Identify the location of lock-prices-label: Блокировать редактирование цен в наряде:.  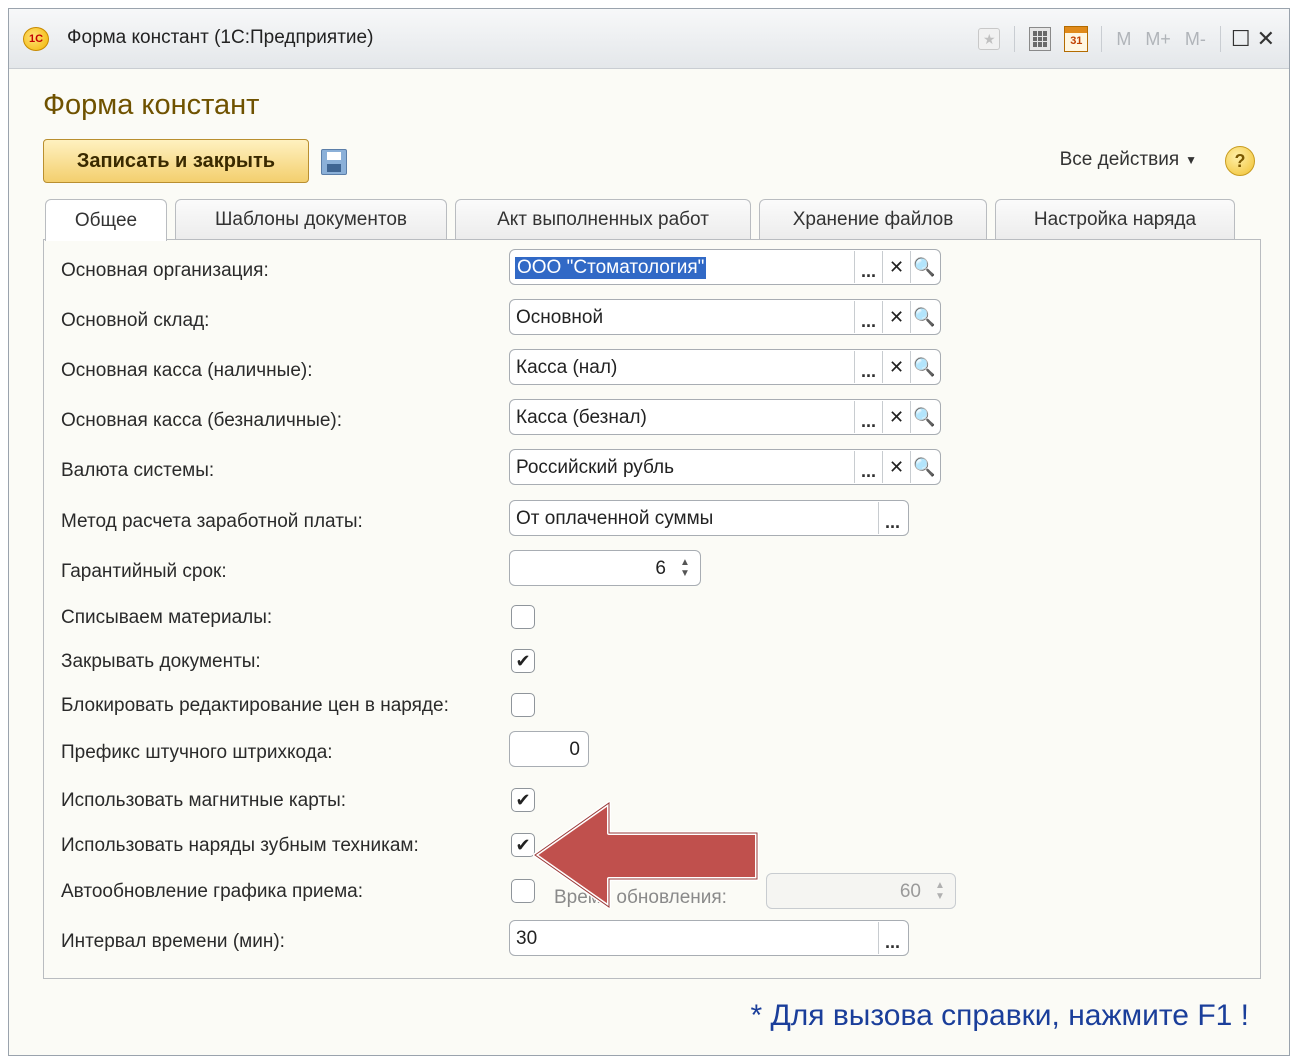
(255, 705).